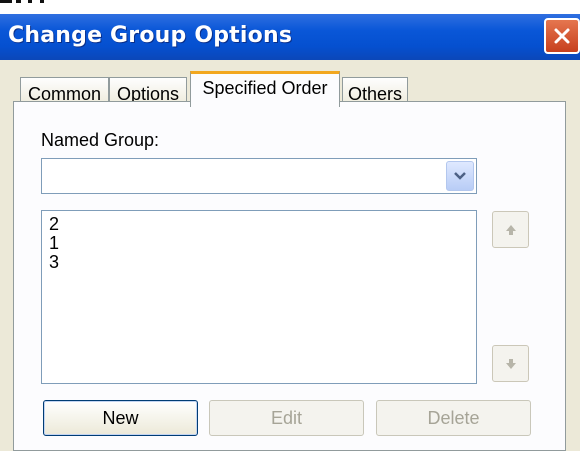  I want to click on close-button, so click(562, 36).